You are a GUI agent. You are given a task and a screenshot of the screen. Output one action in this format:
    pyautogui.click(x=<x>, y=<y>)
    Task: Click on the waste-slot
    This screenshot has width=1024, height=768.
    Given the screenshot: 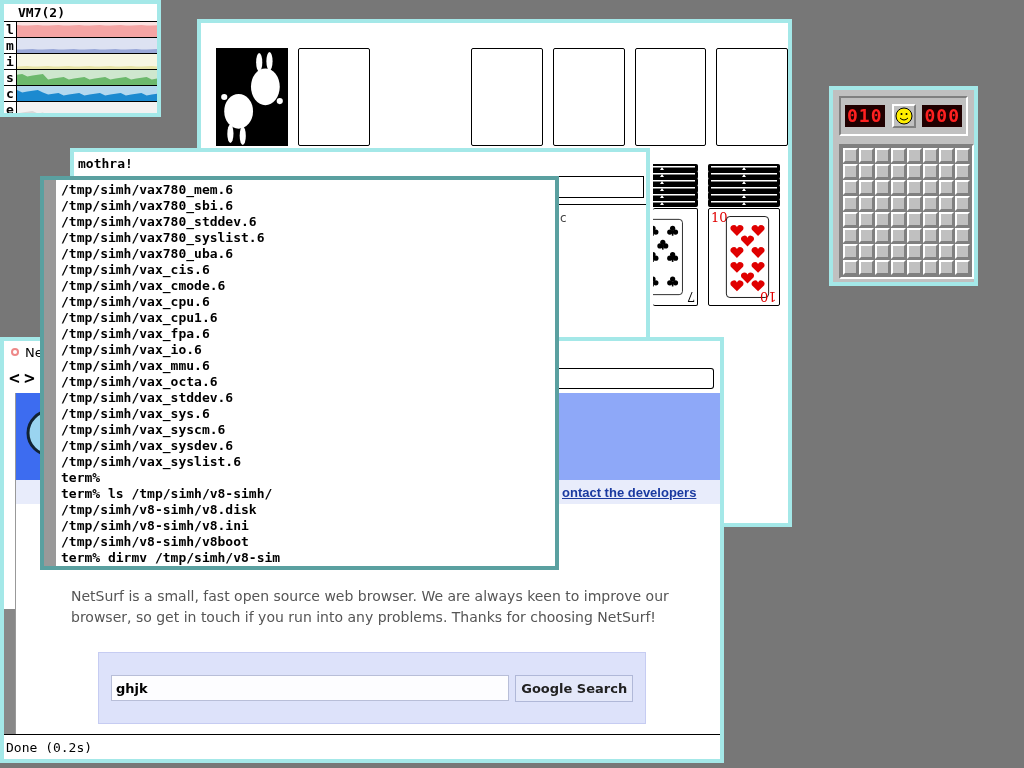 What is the action you would take?
    pyautogui.click(x=334, y=97)
    